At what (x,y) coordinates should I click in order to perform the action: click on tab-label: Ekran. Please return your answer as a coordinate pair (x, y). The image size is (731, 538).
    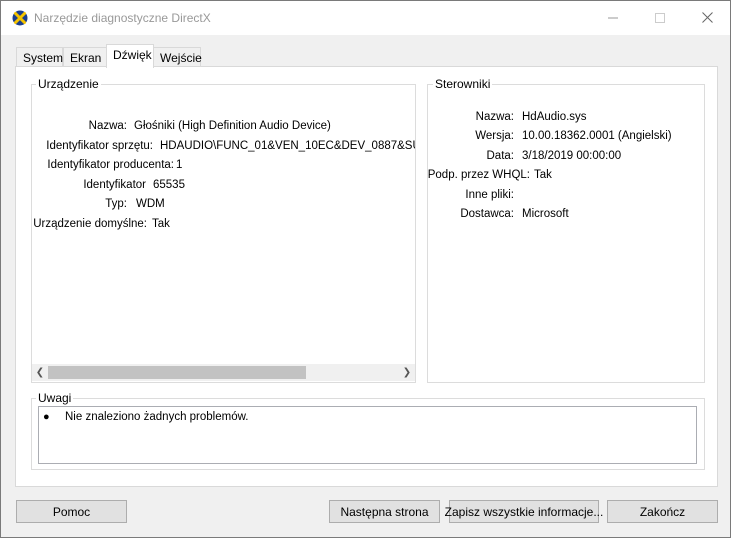
    Looking at the image, I should click on (86, 58).